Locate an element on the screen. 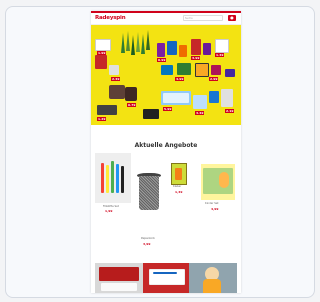 The image size is (320, 302). price-tag: 2.19 is located at coordinates (230, 111).